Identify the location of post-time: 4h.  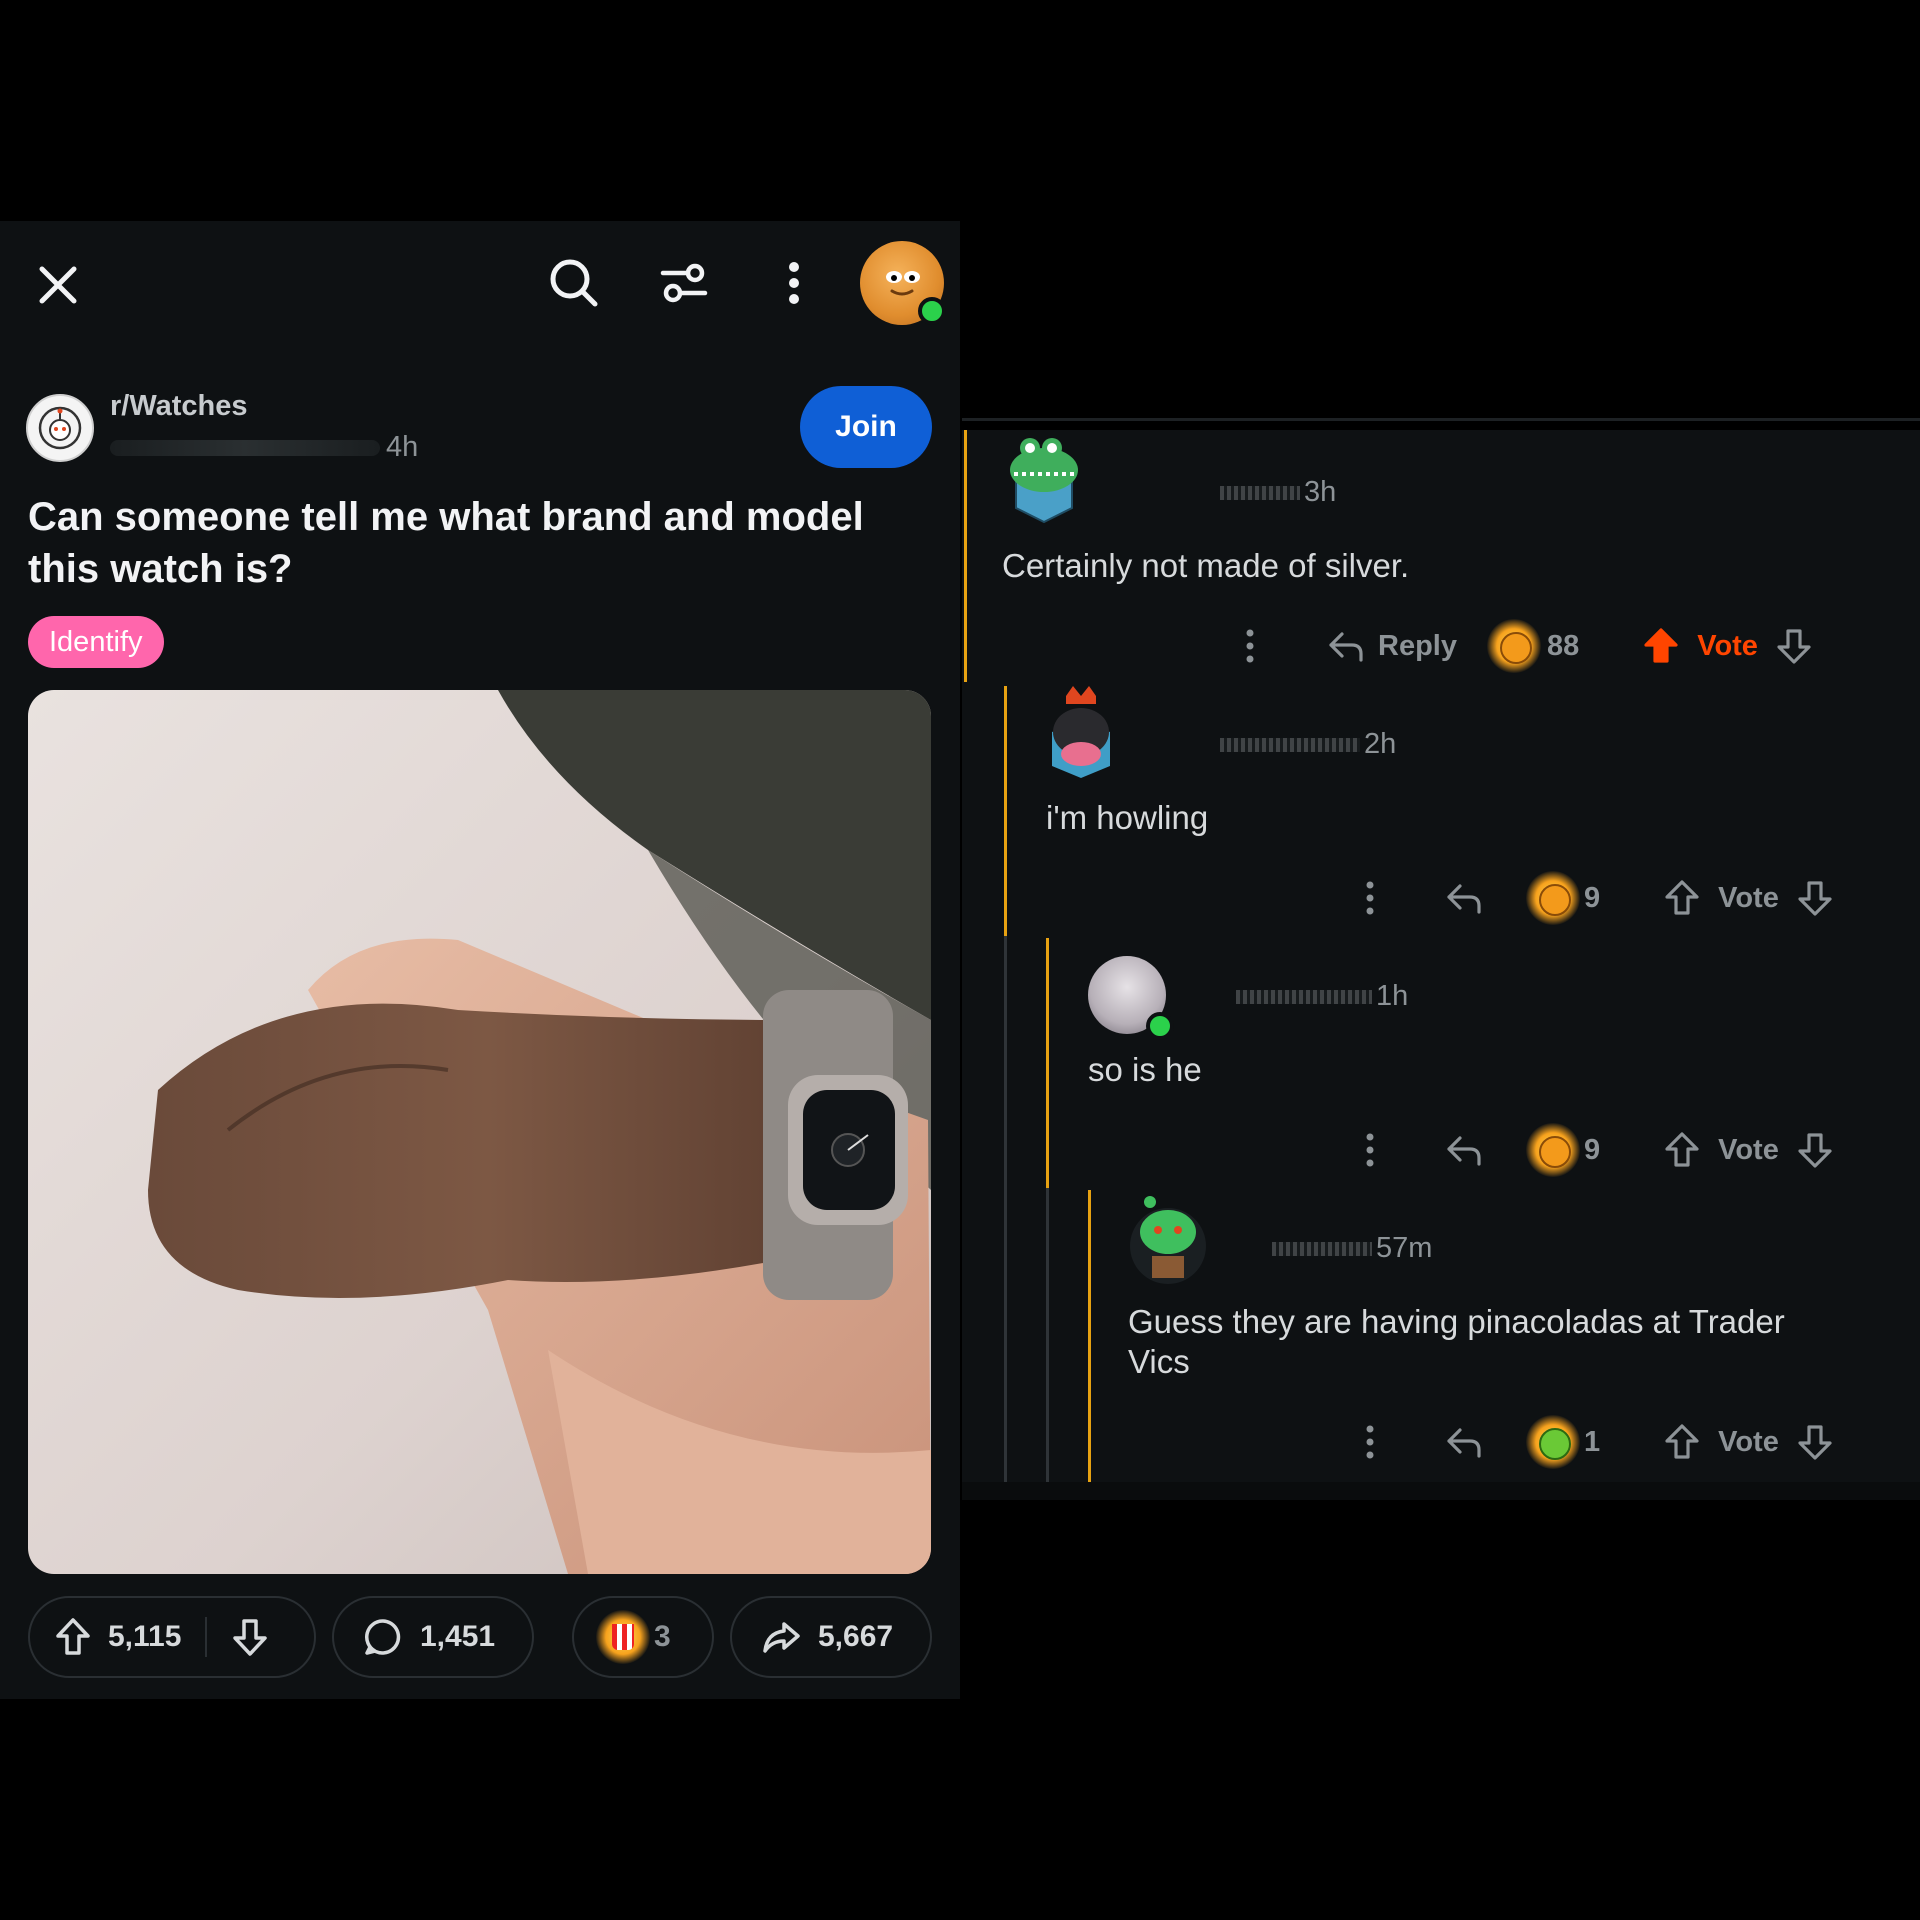
(402, 447).